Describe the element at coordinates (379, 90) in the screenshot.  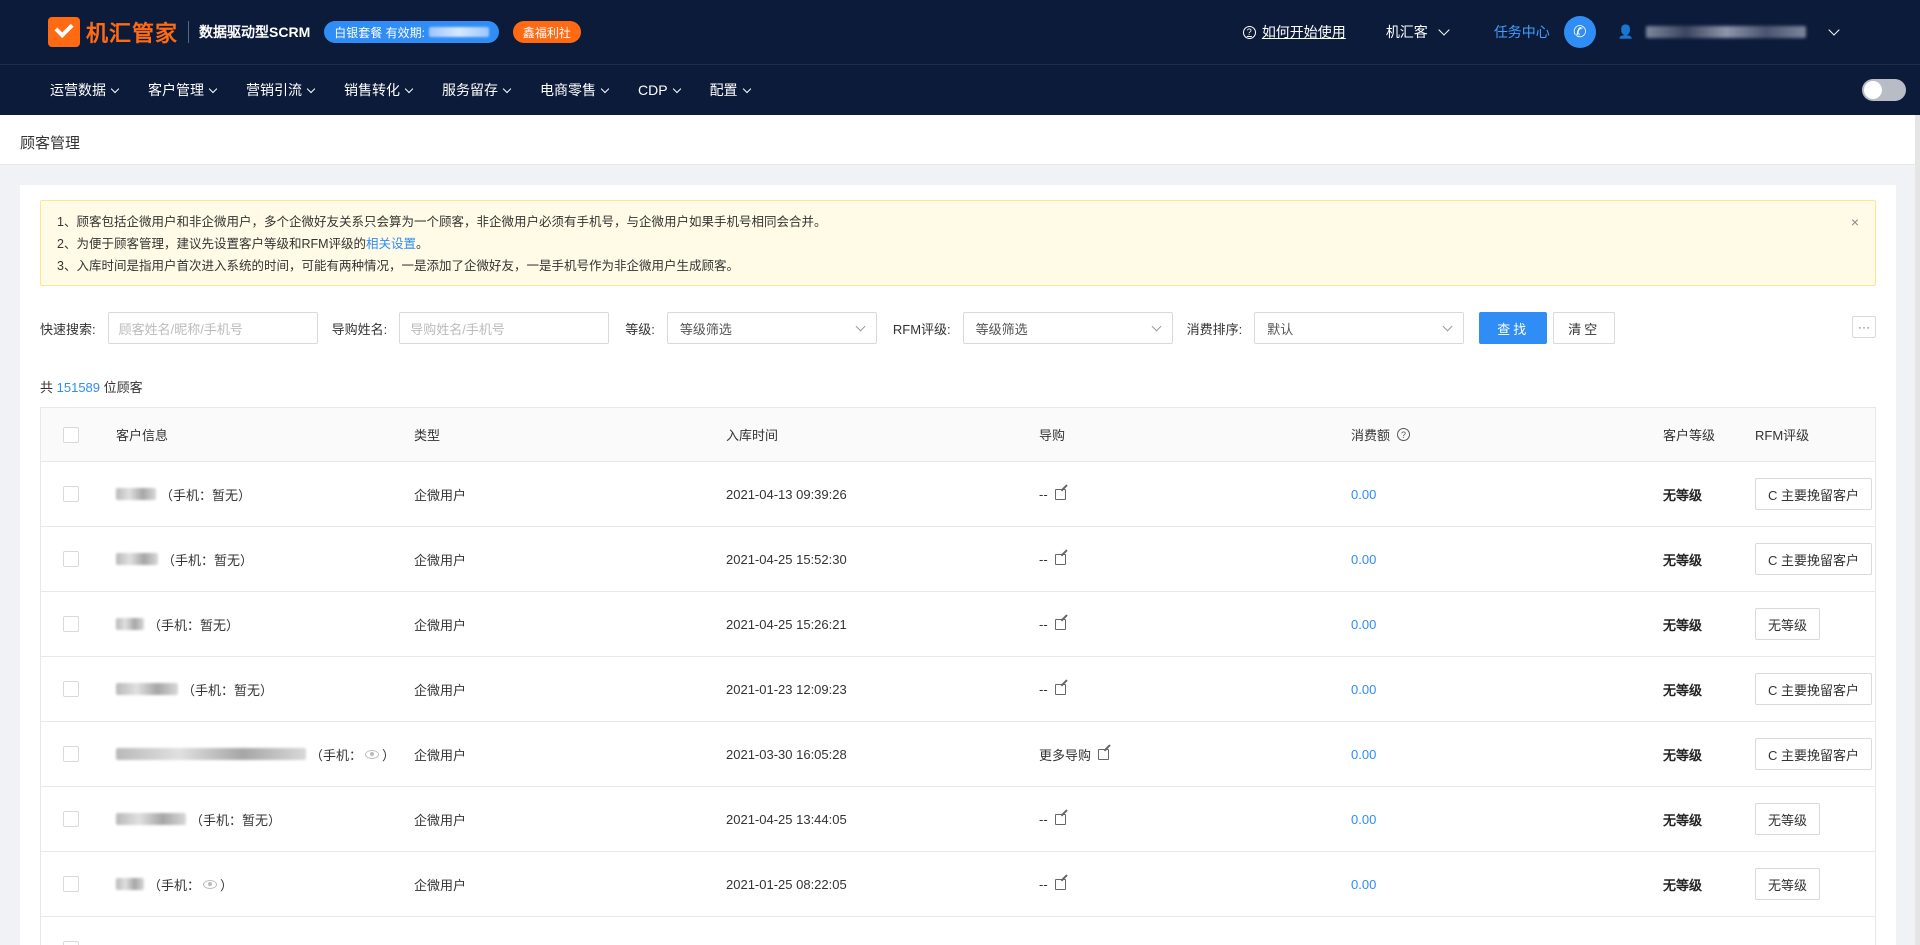
I see `nav-item-sales: 销售转化` at that location.